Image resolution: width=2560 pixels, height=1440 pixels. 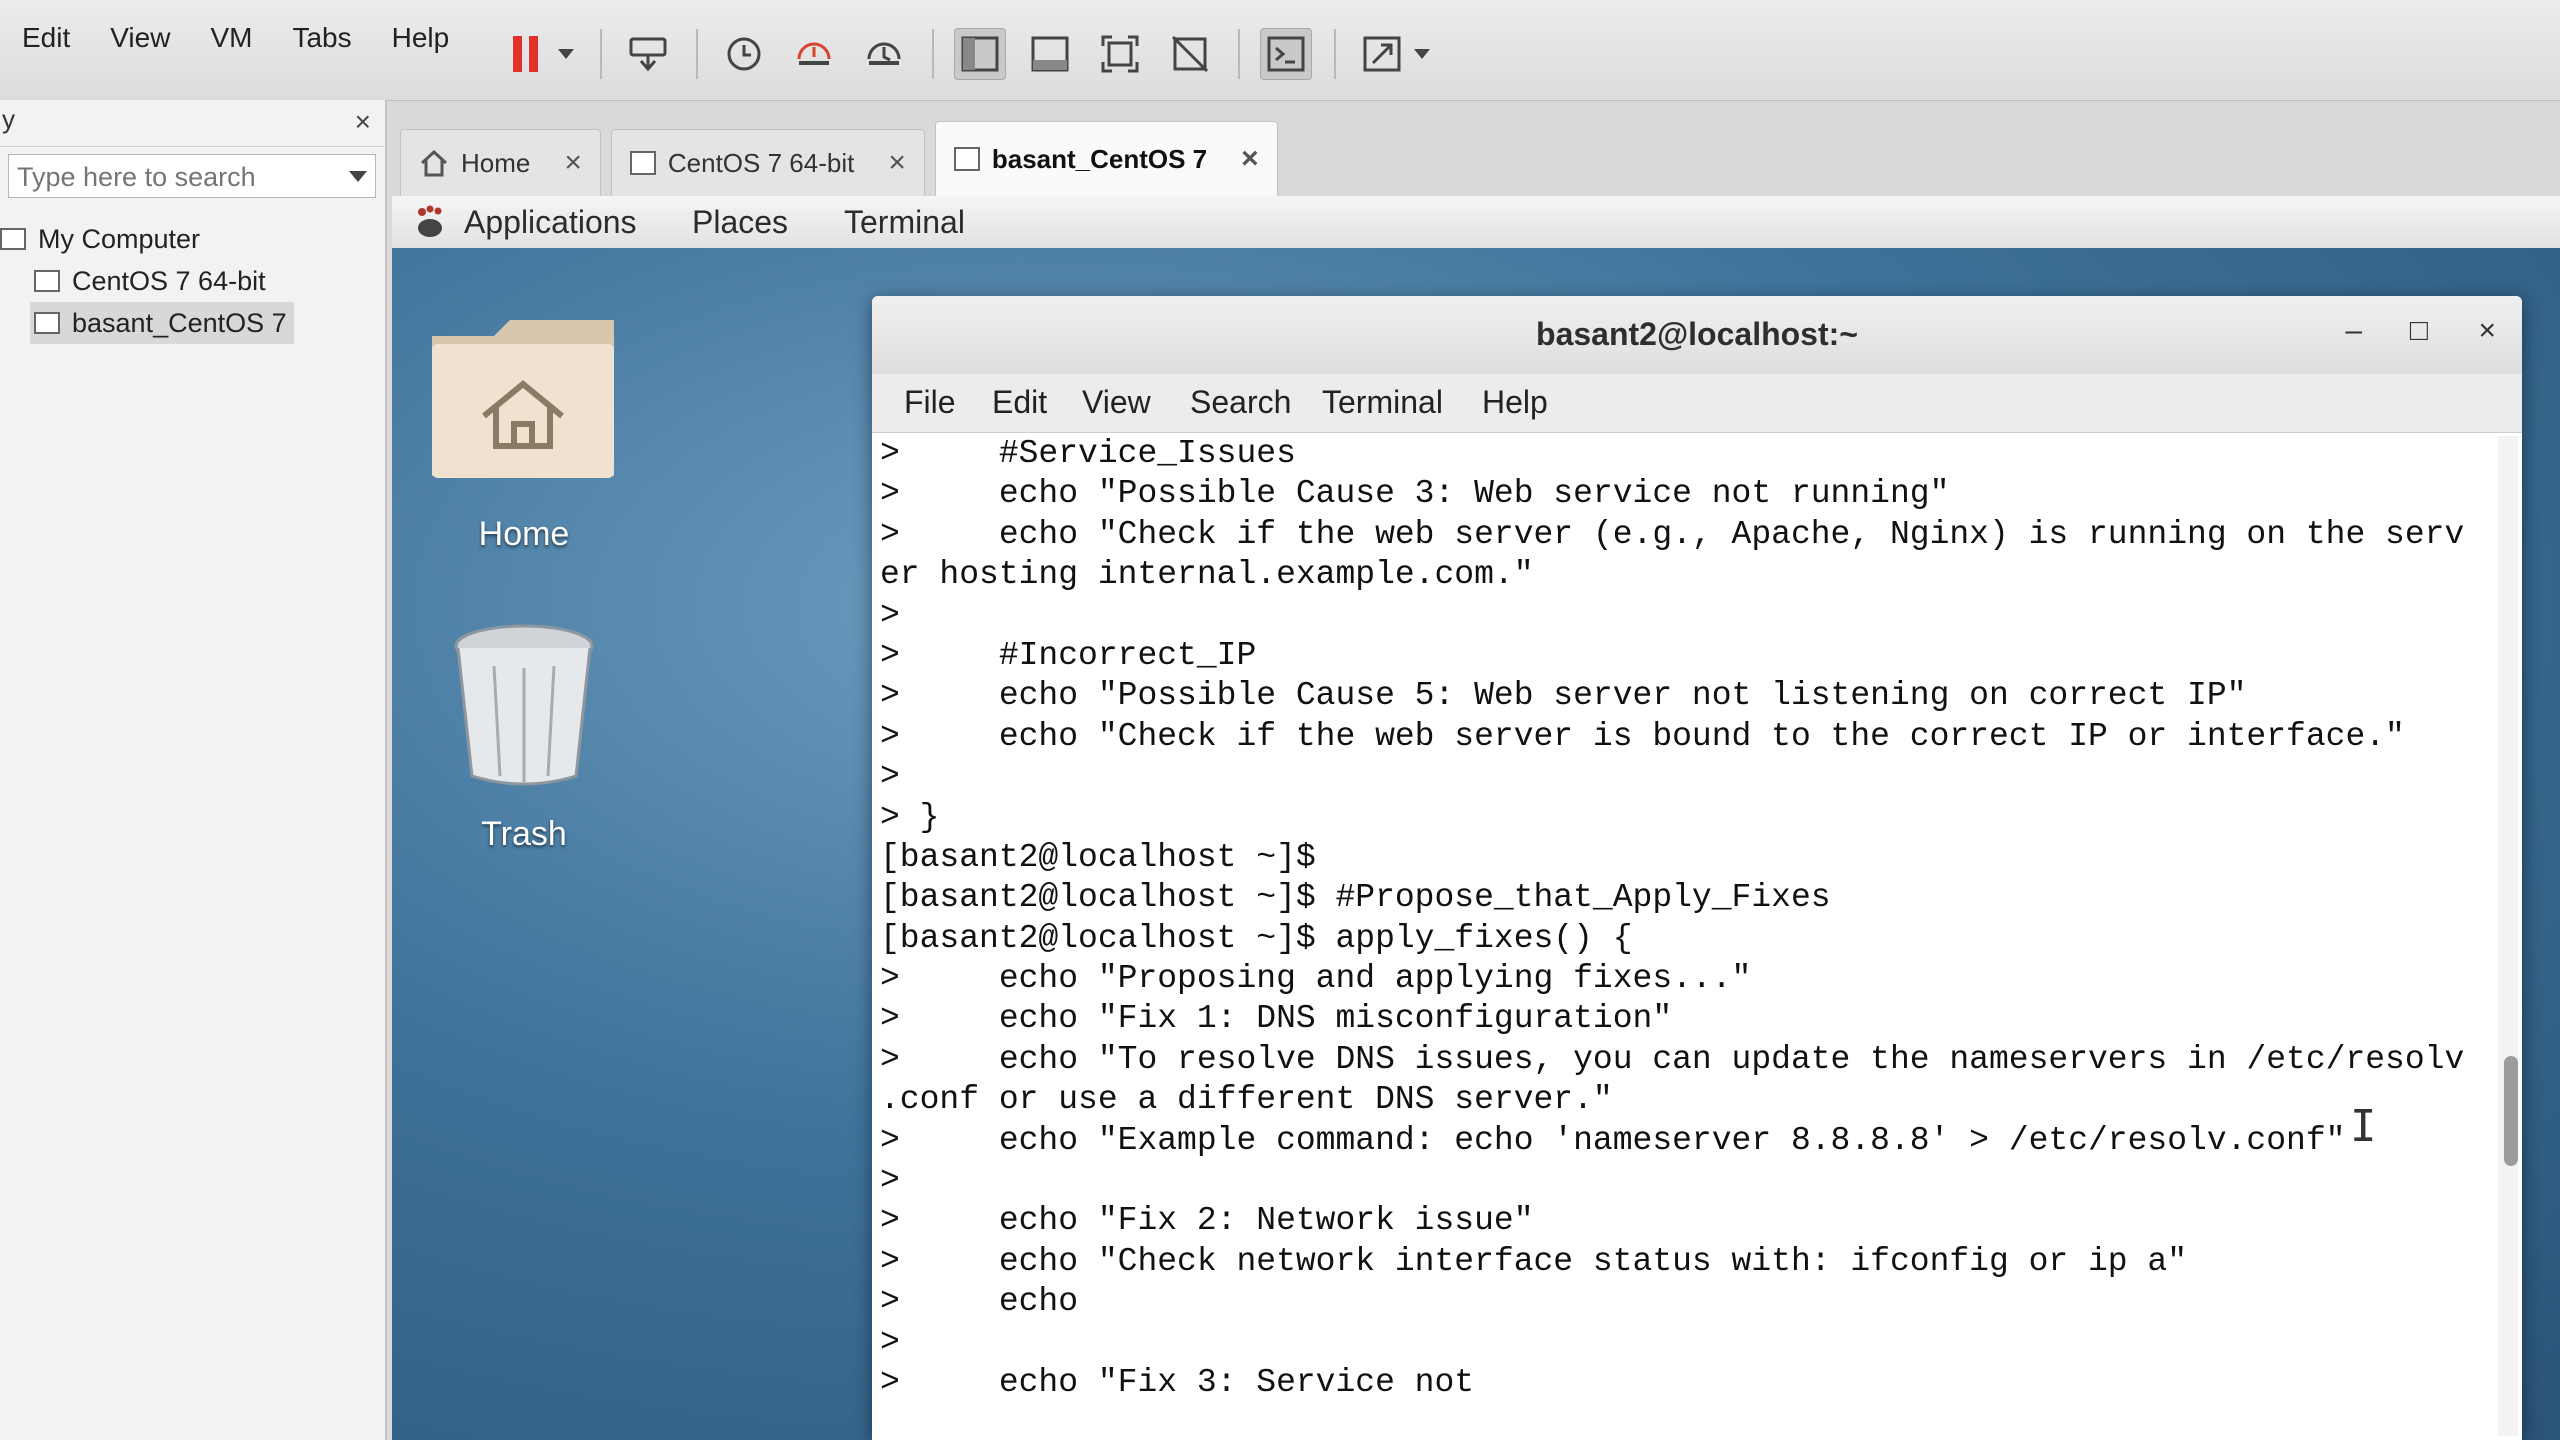 I want to click on unity-icon, so click(x=1190, y=54).